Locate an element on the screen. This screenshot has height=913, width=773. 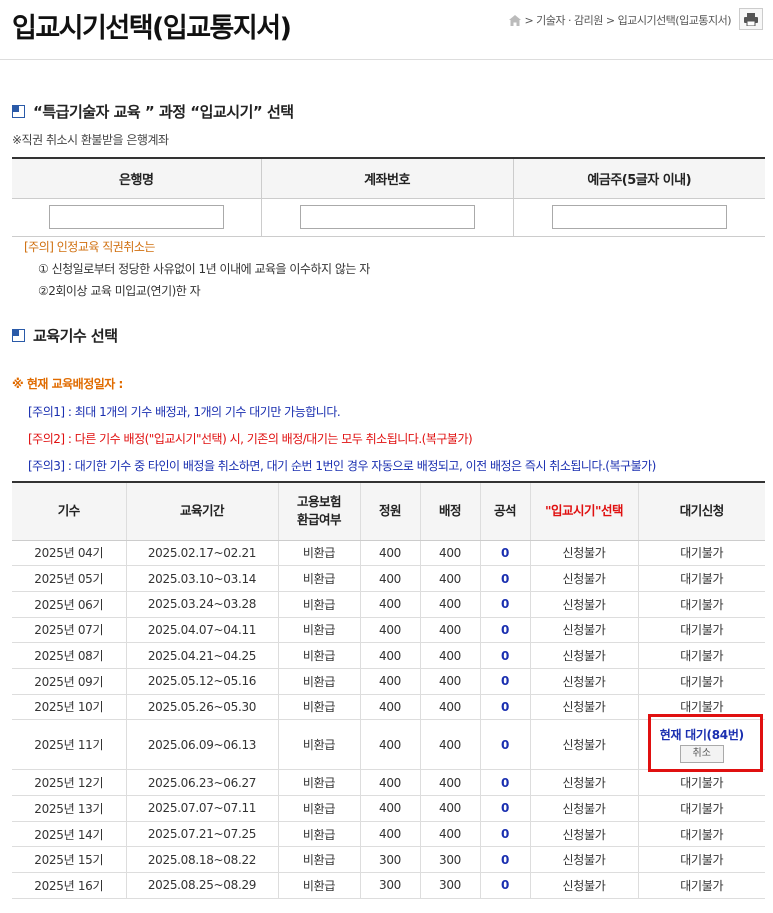
term-cell: 2025년 10기 is located at coordinates (69, 707).